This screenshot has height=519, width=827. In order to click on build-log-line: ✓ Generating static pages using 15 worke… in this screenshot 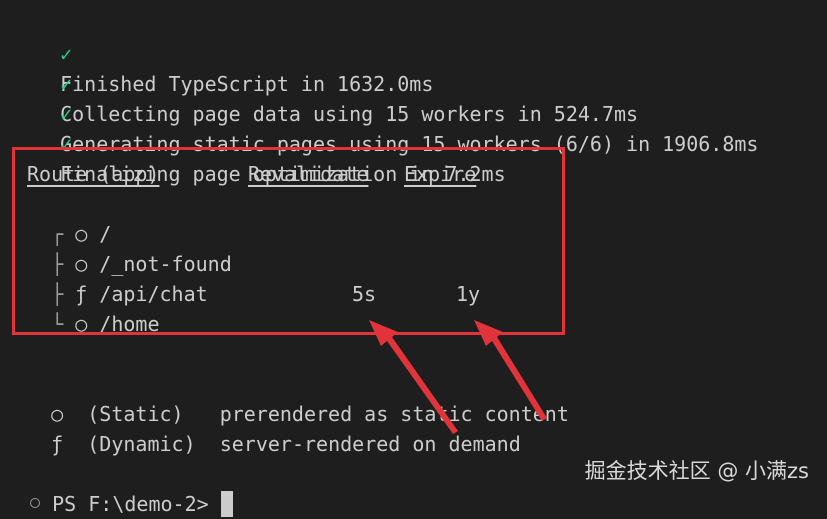, I will do `click(397, 112)`.